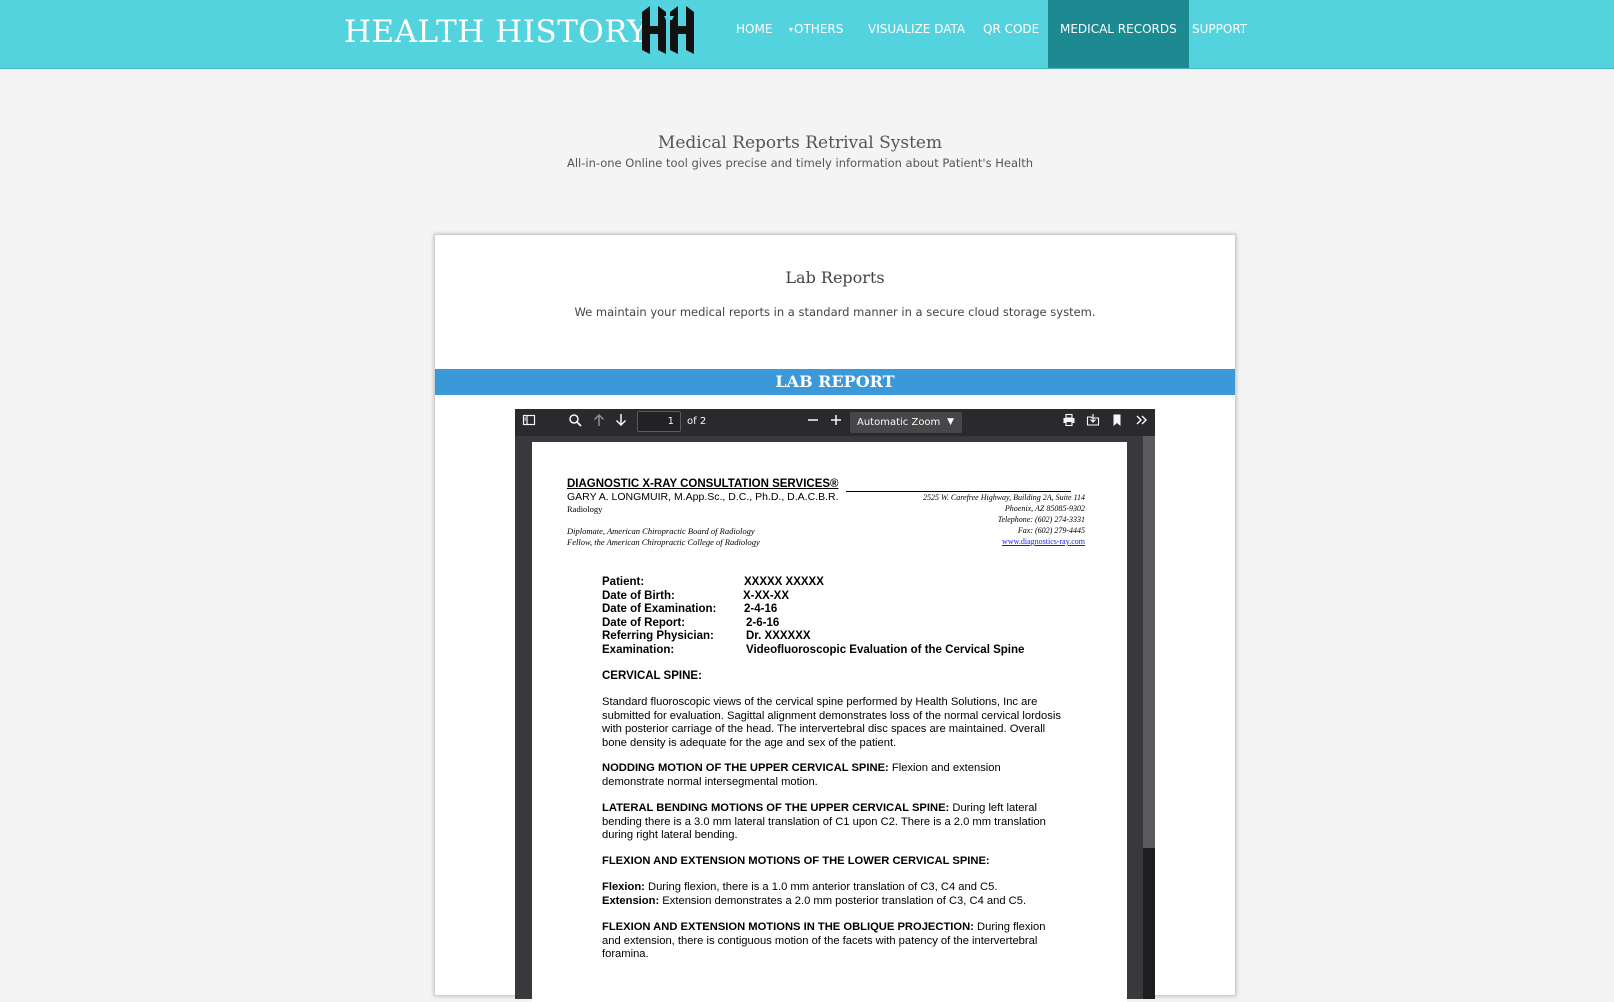  Describe the element at coordinates (763, 623) in the screenshot. I see `field-value-report-date: 2-6-16` at that location.